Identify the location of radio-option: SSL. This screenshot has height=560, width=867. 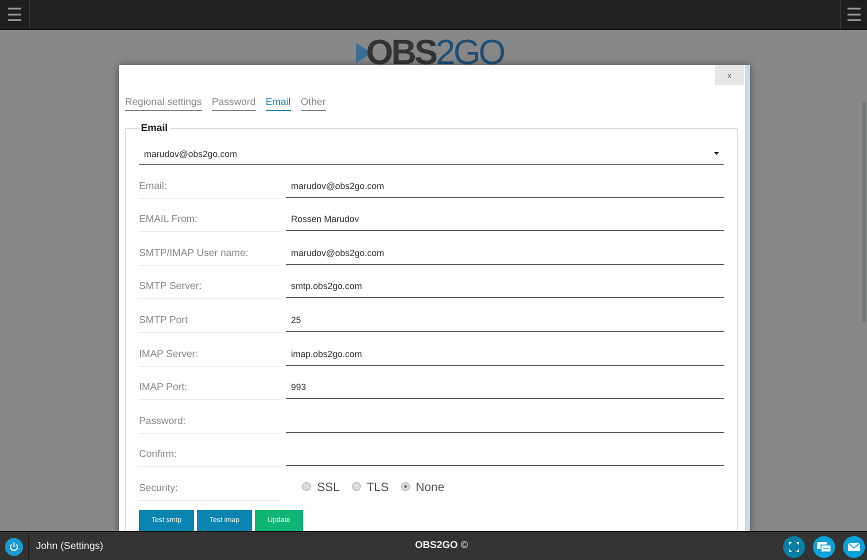
(321, 487).